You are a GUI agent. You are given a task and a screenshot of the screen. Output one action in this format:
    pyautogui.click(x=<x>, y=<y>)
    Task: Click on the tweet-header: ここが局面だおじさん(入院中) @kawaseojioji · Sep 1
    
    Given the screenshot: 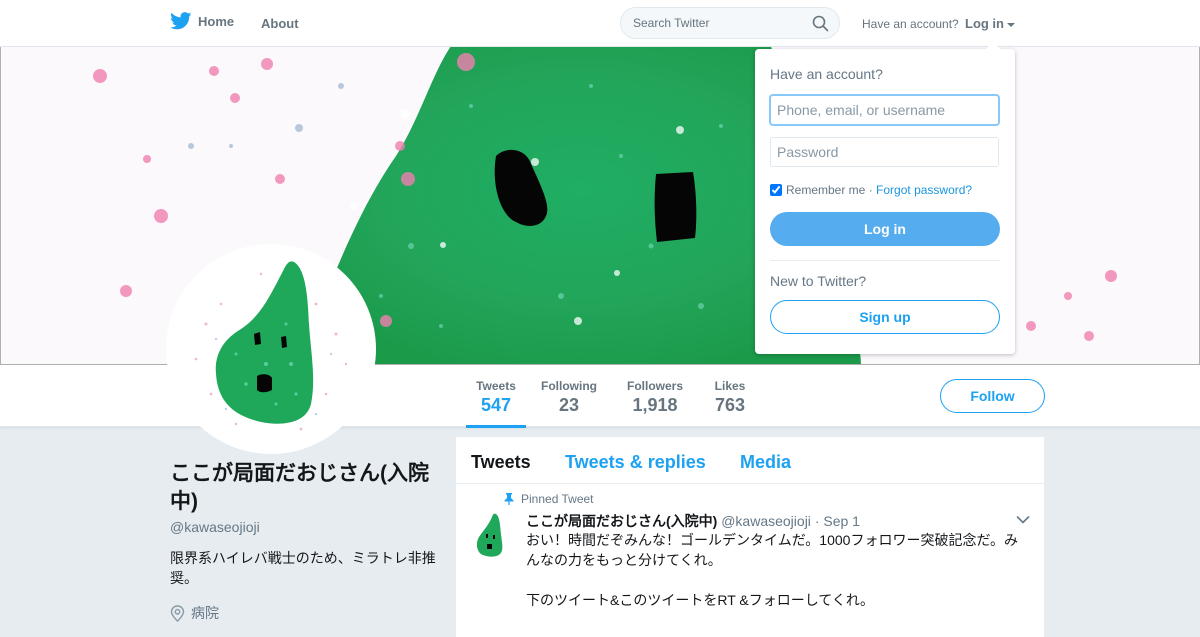 What is the action you would take?
    pyautogui.click(x=693, y=521)
    